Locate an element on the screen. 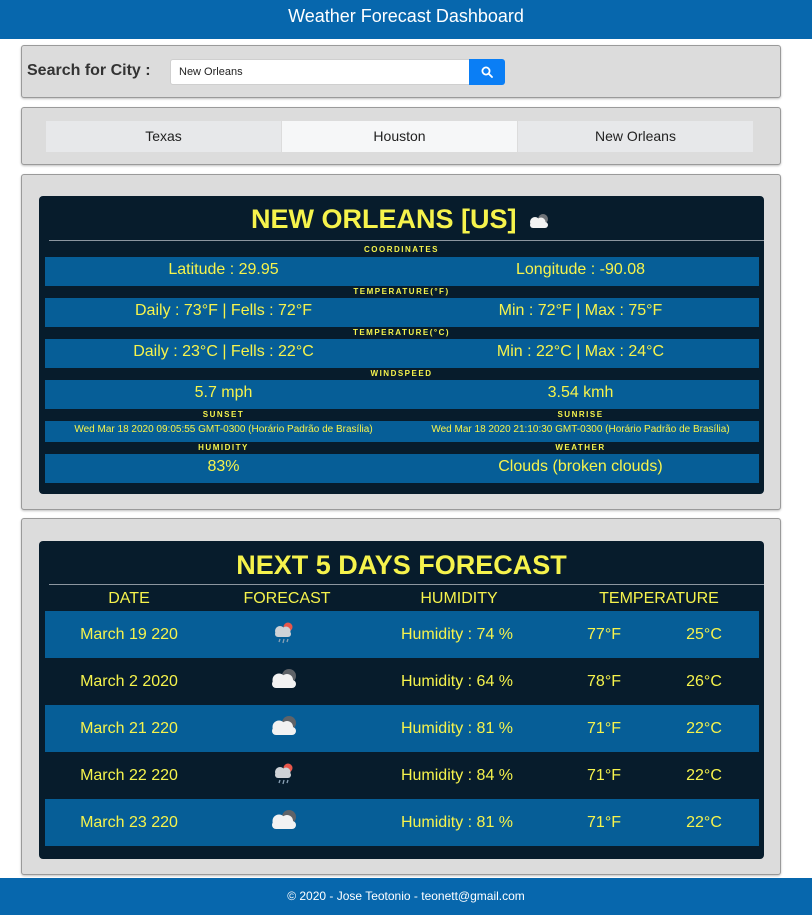 The height and width of the screenshot is (915, 812). forecast-row: March 21 220 Humidity : 81 % 71°F 22°C is located at coordinates (402, 728).